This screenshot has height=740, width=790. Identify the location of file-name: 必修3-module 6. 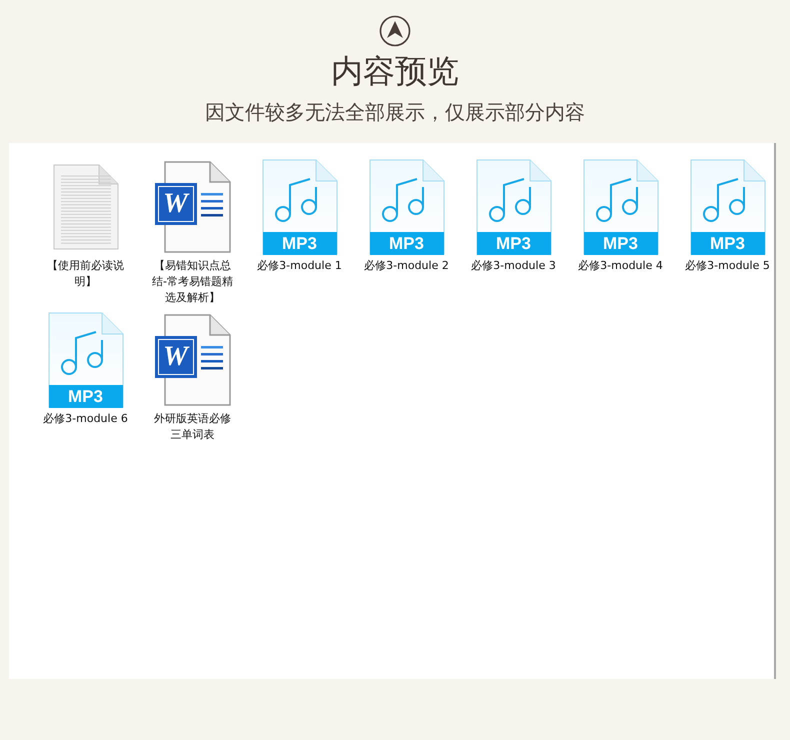
(85, 419).